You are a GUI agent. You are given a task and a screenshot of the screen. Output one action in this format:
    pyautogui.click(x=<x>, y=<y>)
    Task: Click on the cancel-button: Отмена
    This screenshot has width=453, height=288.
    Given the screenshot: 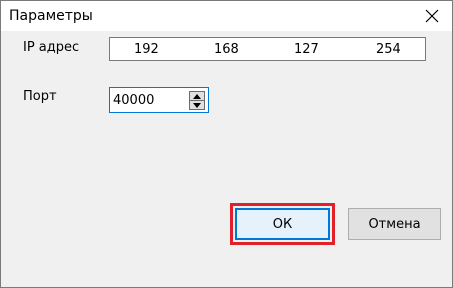 What is the action you would take?
    pyautogui.click(x=394, y=224)
    